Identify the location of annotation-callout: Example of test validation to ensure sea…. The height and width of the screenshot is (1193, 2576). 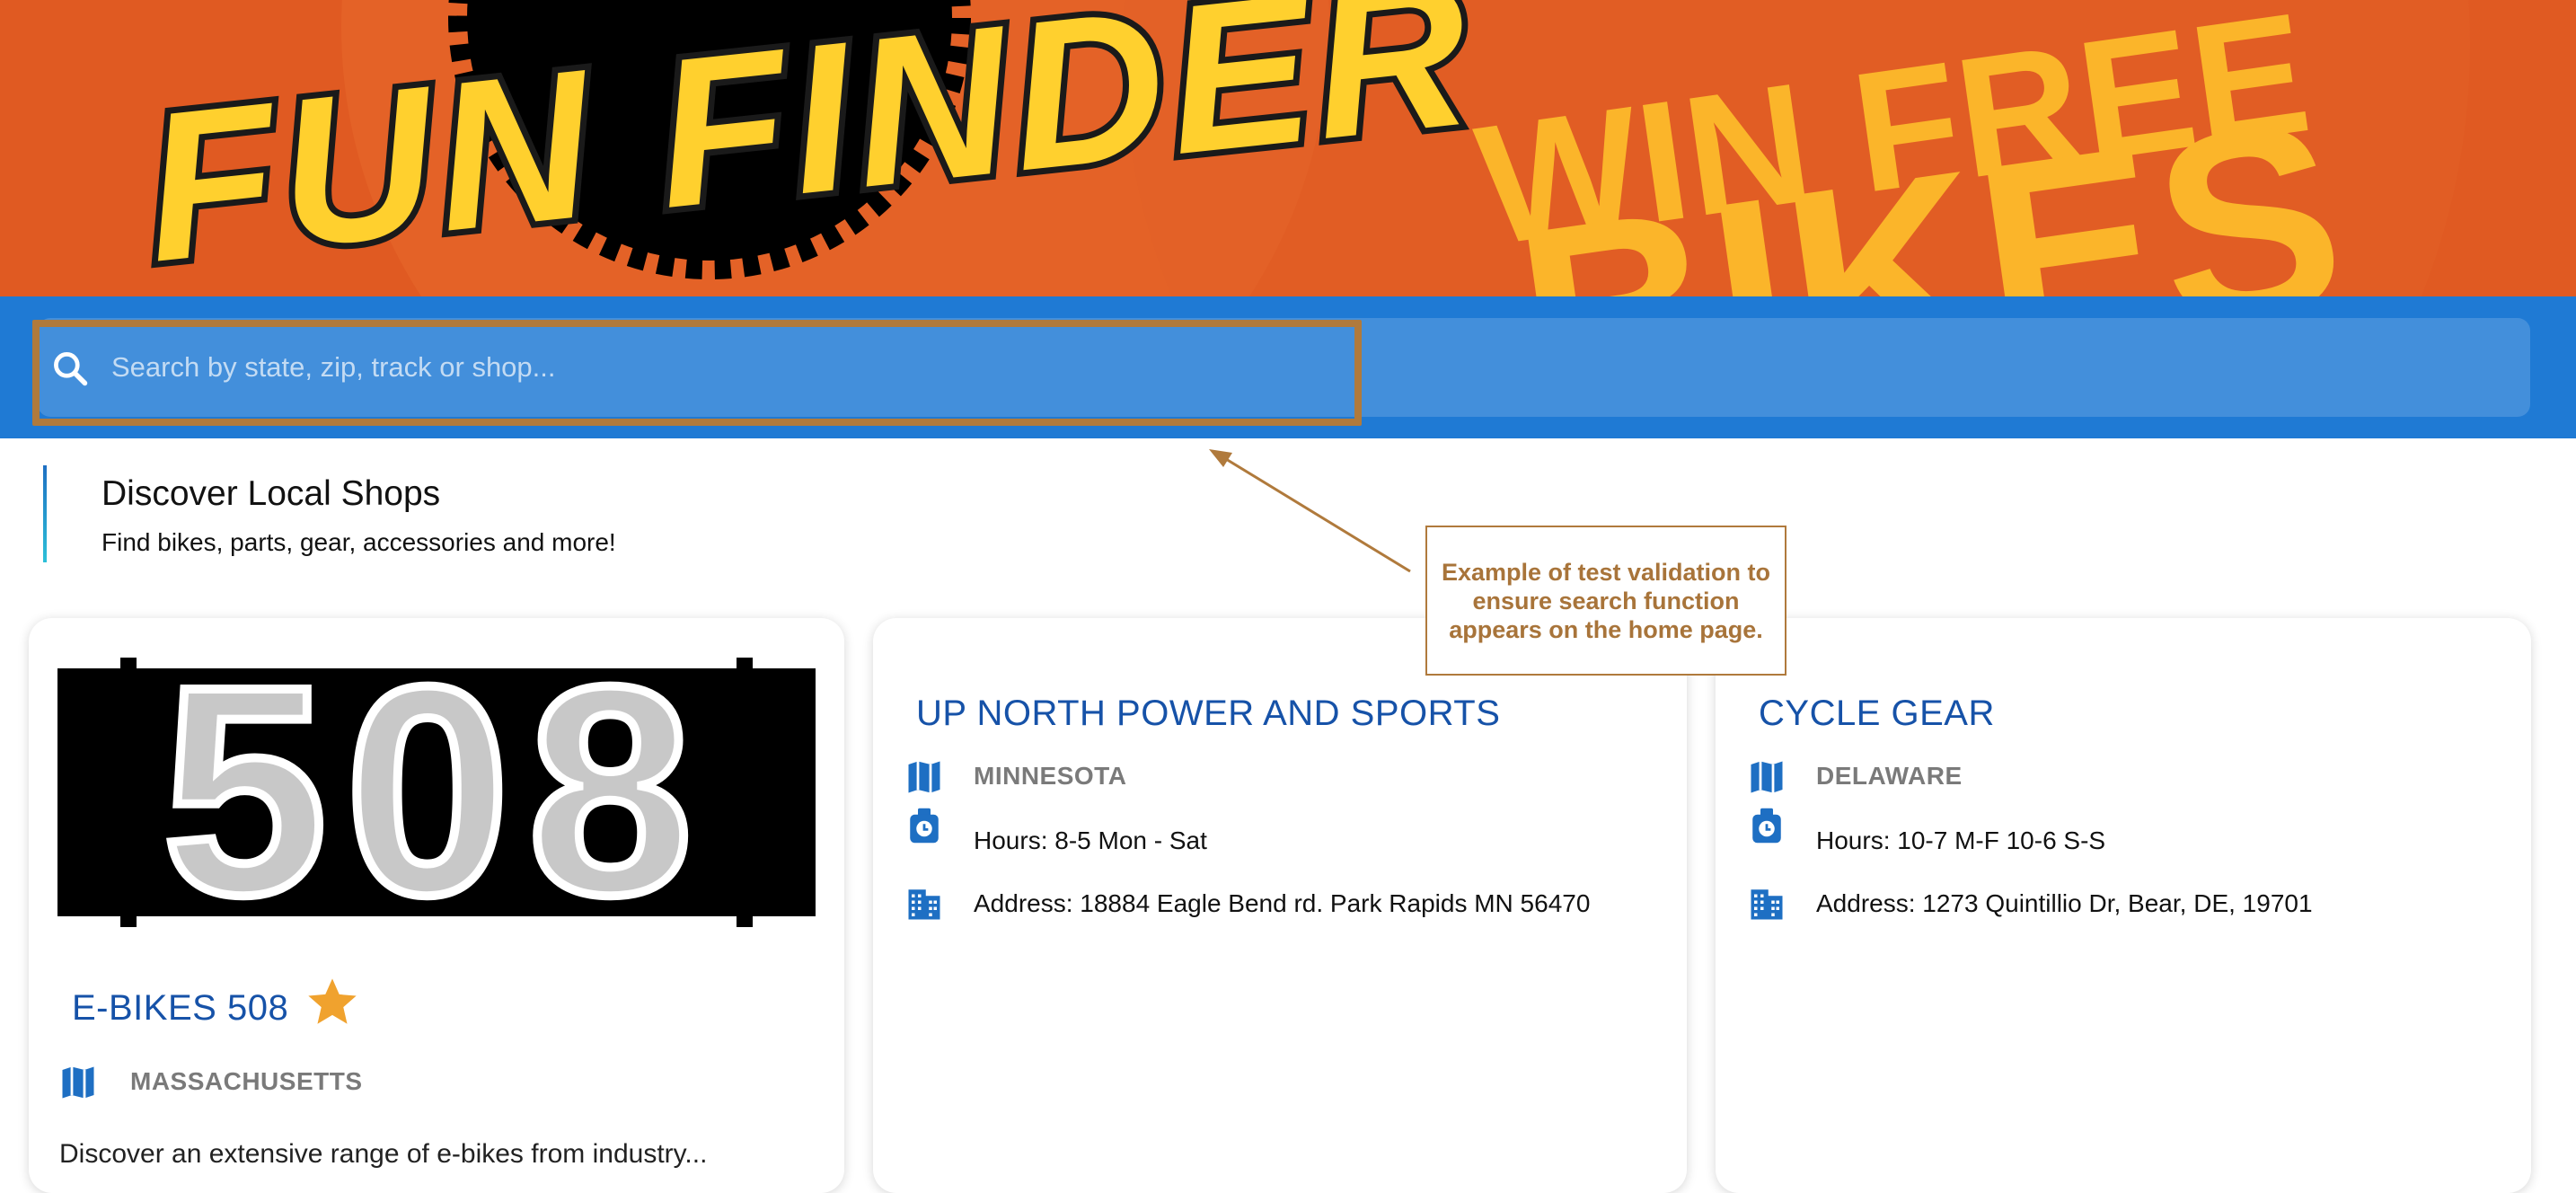
(1605, 601).